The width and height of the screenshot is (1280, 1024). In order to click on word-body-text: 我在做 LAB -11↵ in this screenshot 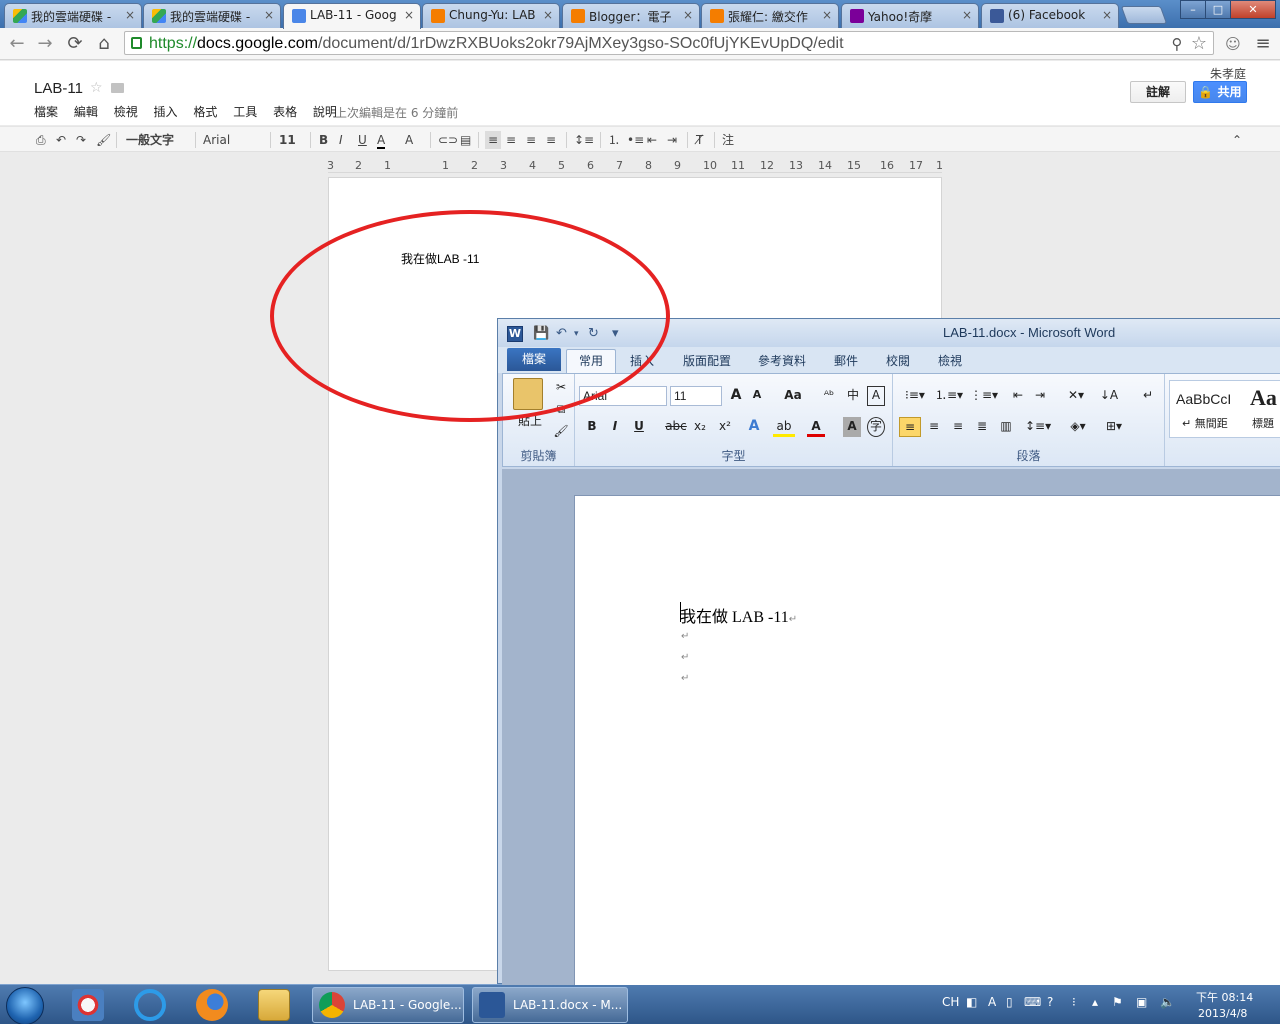, I will do `click(738, 615)`.